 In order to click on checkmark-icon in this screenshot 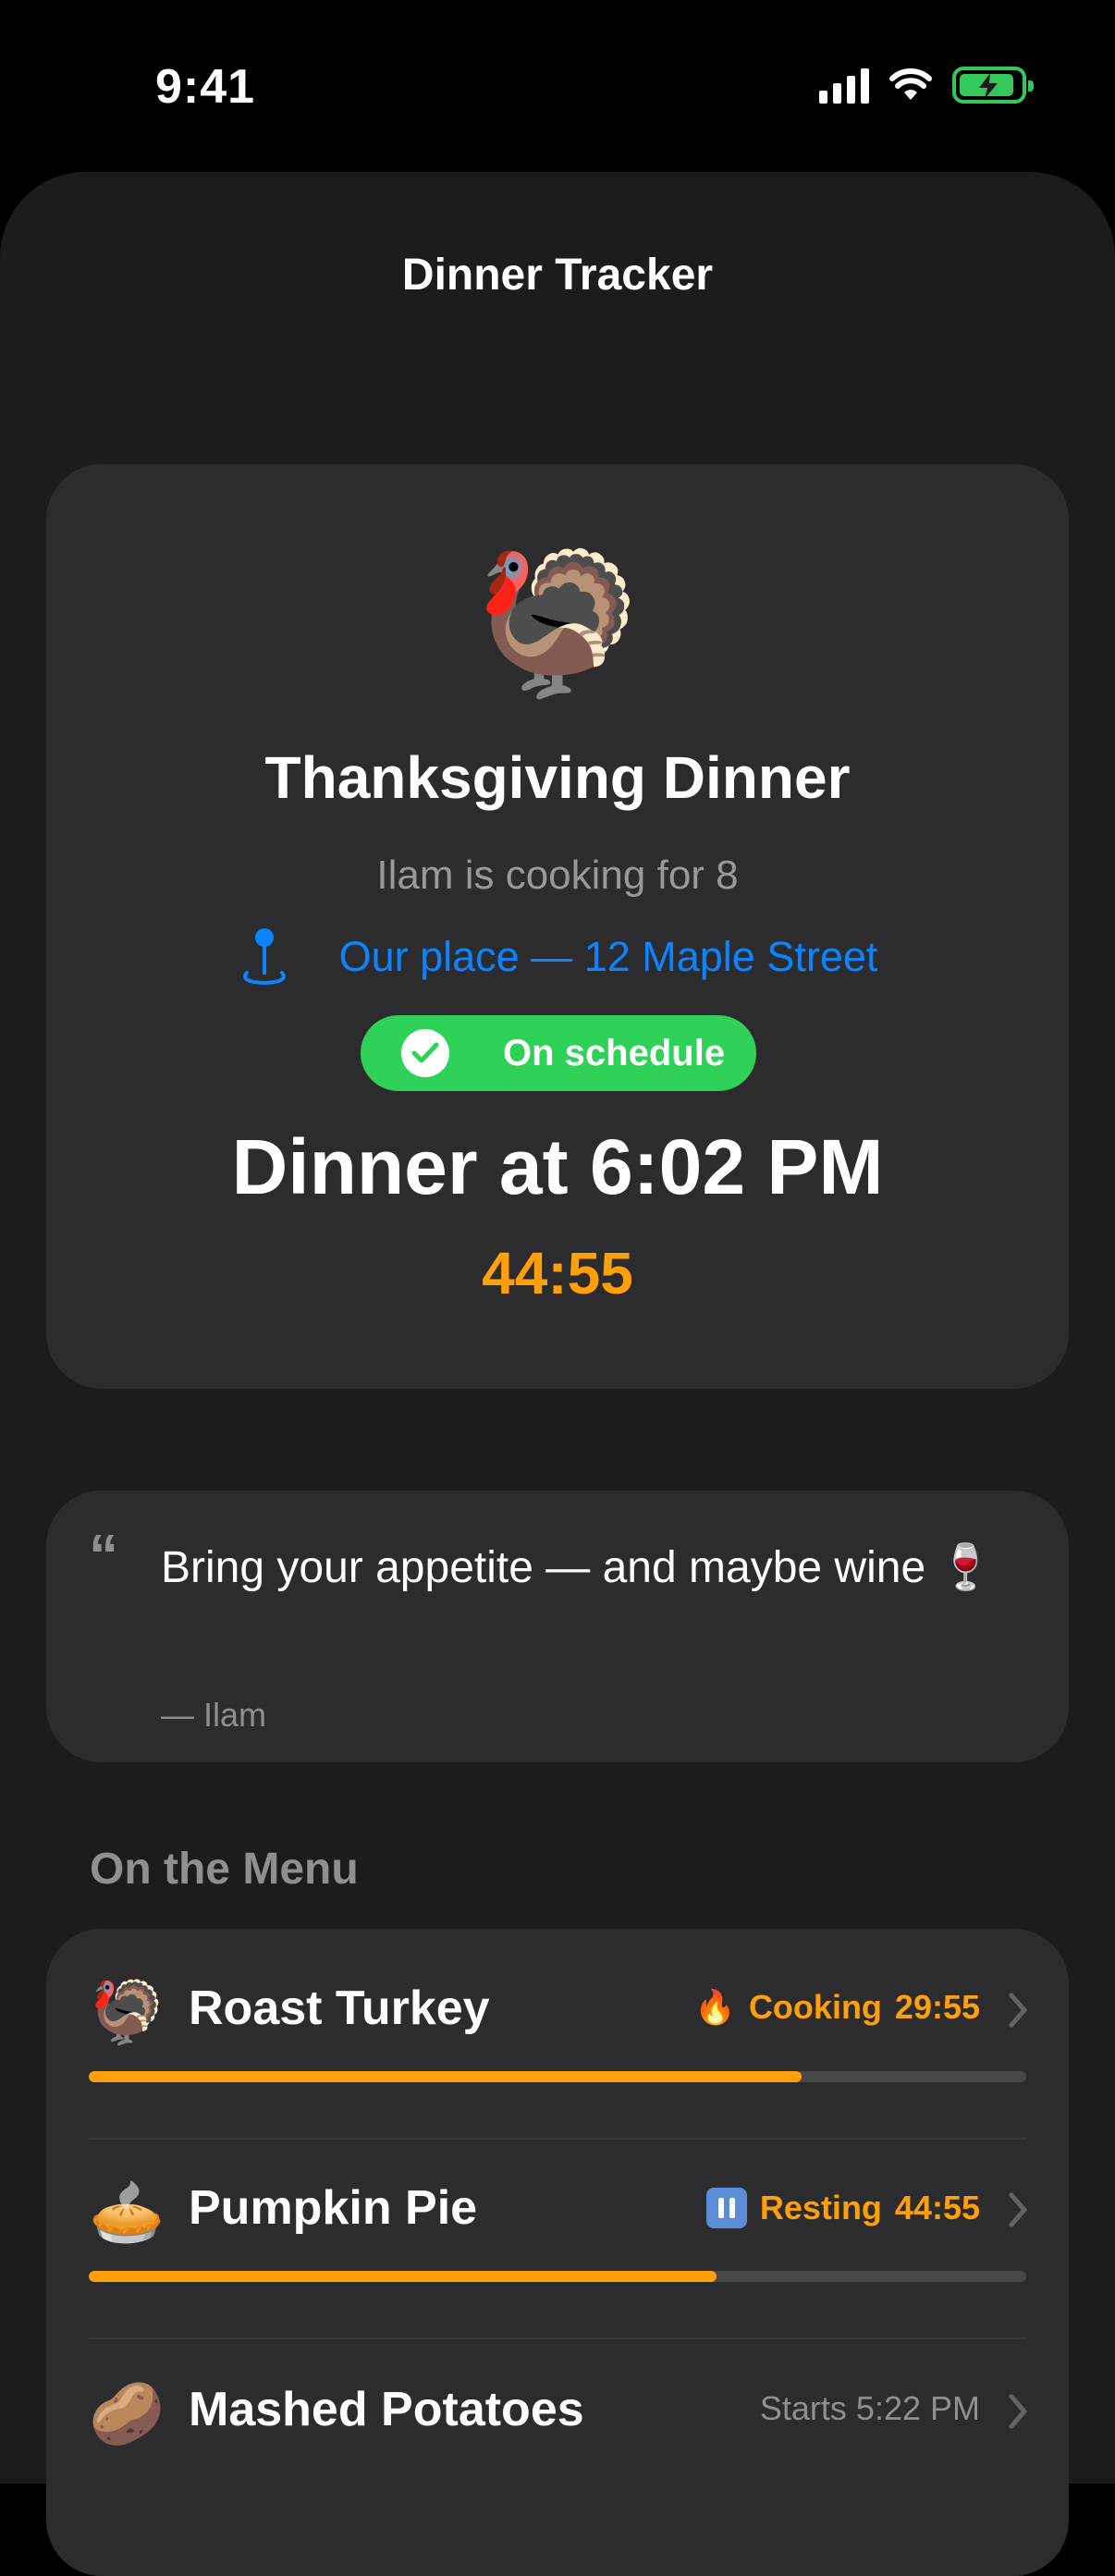, I will do `click(425, 1053)`.